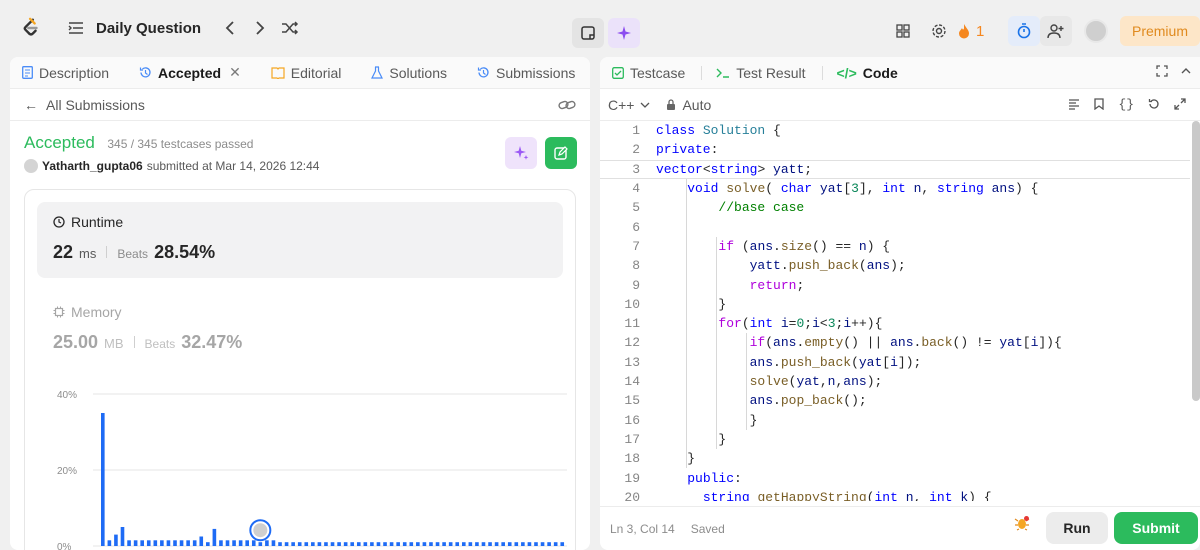  I want to click on code-line: 1 class Solution {, so click(895, 130).